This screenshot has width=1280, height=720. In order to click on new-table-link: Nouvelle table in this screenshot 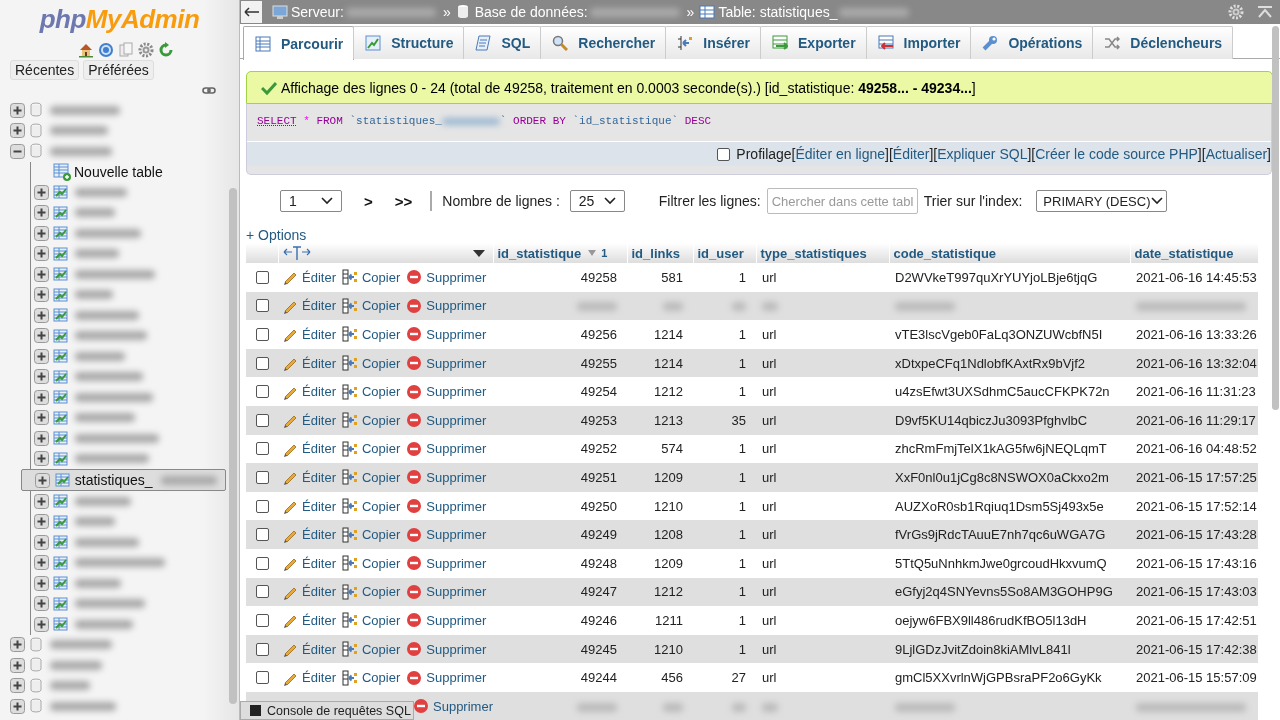, I will do `click(118, 171)`.